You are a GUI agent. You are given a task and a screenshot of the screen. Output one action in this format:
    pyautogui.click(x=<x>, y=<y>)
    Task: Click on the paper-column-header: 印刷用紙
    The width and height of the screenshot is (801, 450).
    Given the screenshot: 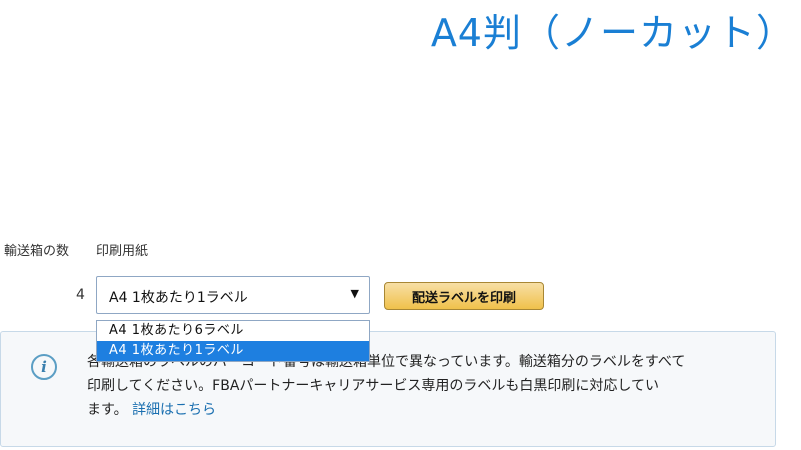 What is the action you would take?
    pyautogui.click(x=122, y=251)
    